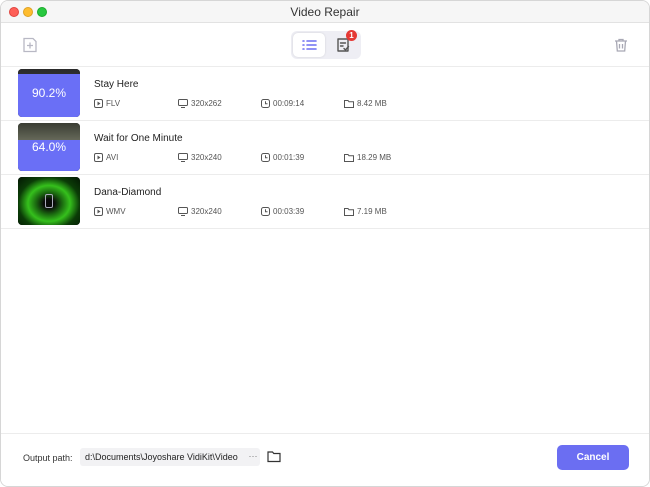 Image resolution: width=650 pixels, height=487 pixels. I want to click on file-size: 7.19 MB, so click(365, 211).